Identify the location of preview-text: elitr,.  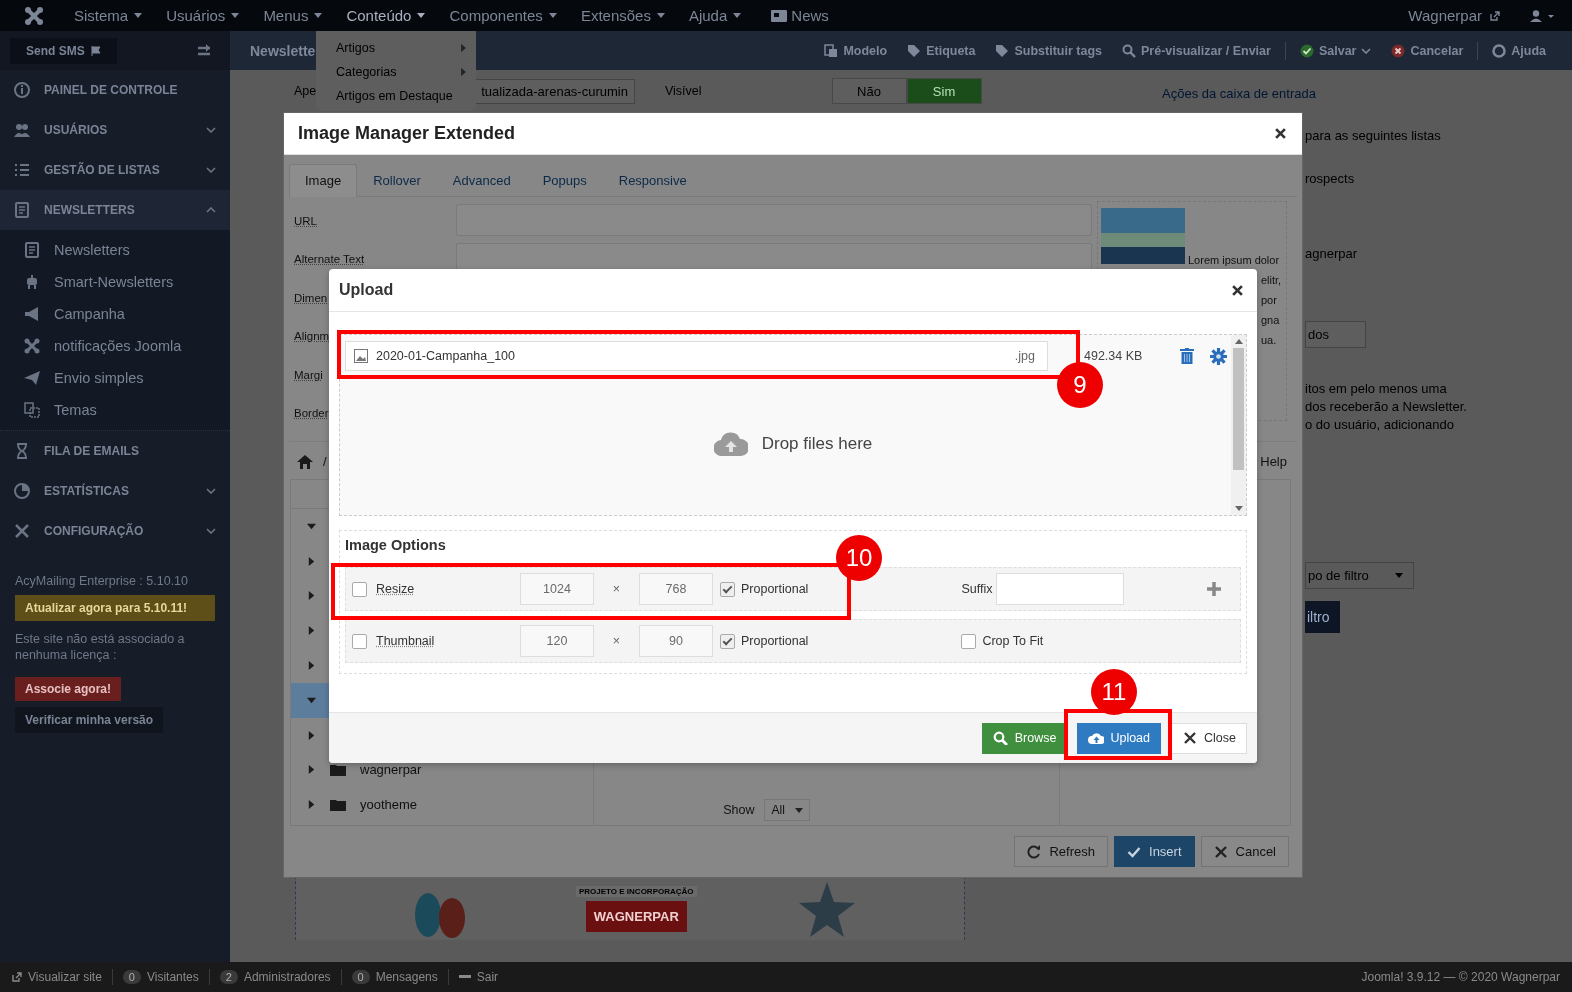
(1271, 280).